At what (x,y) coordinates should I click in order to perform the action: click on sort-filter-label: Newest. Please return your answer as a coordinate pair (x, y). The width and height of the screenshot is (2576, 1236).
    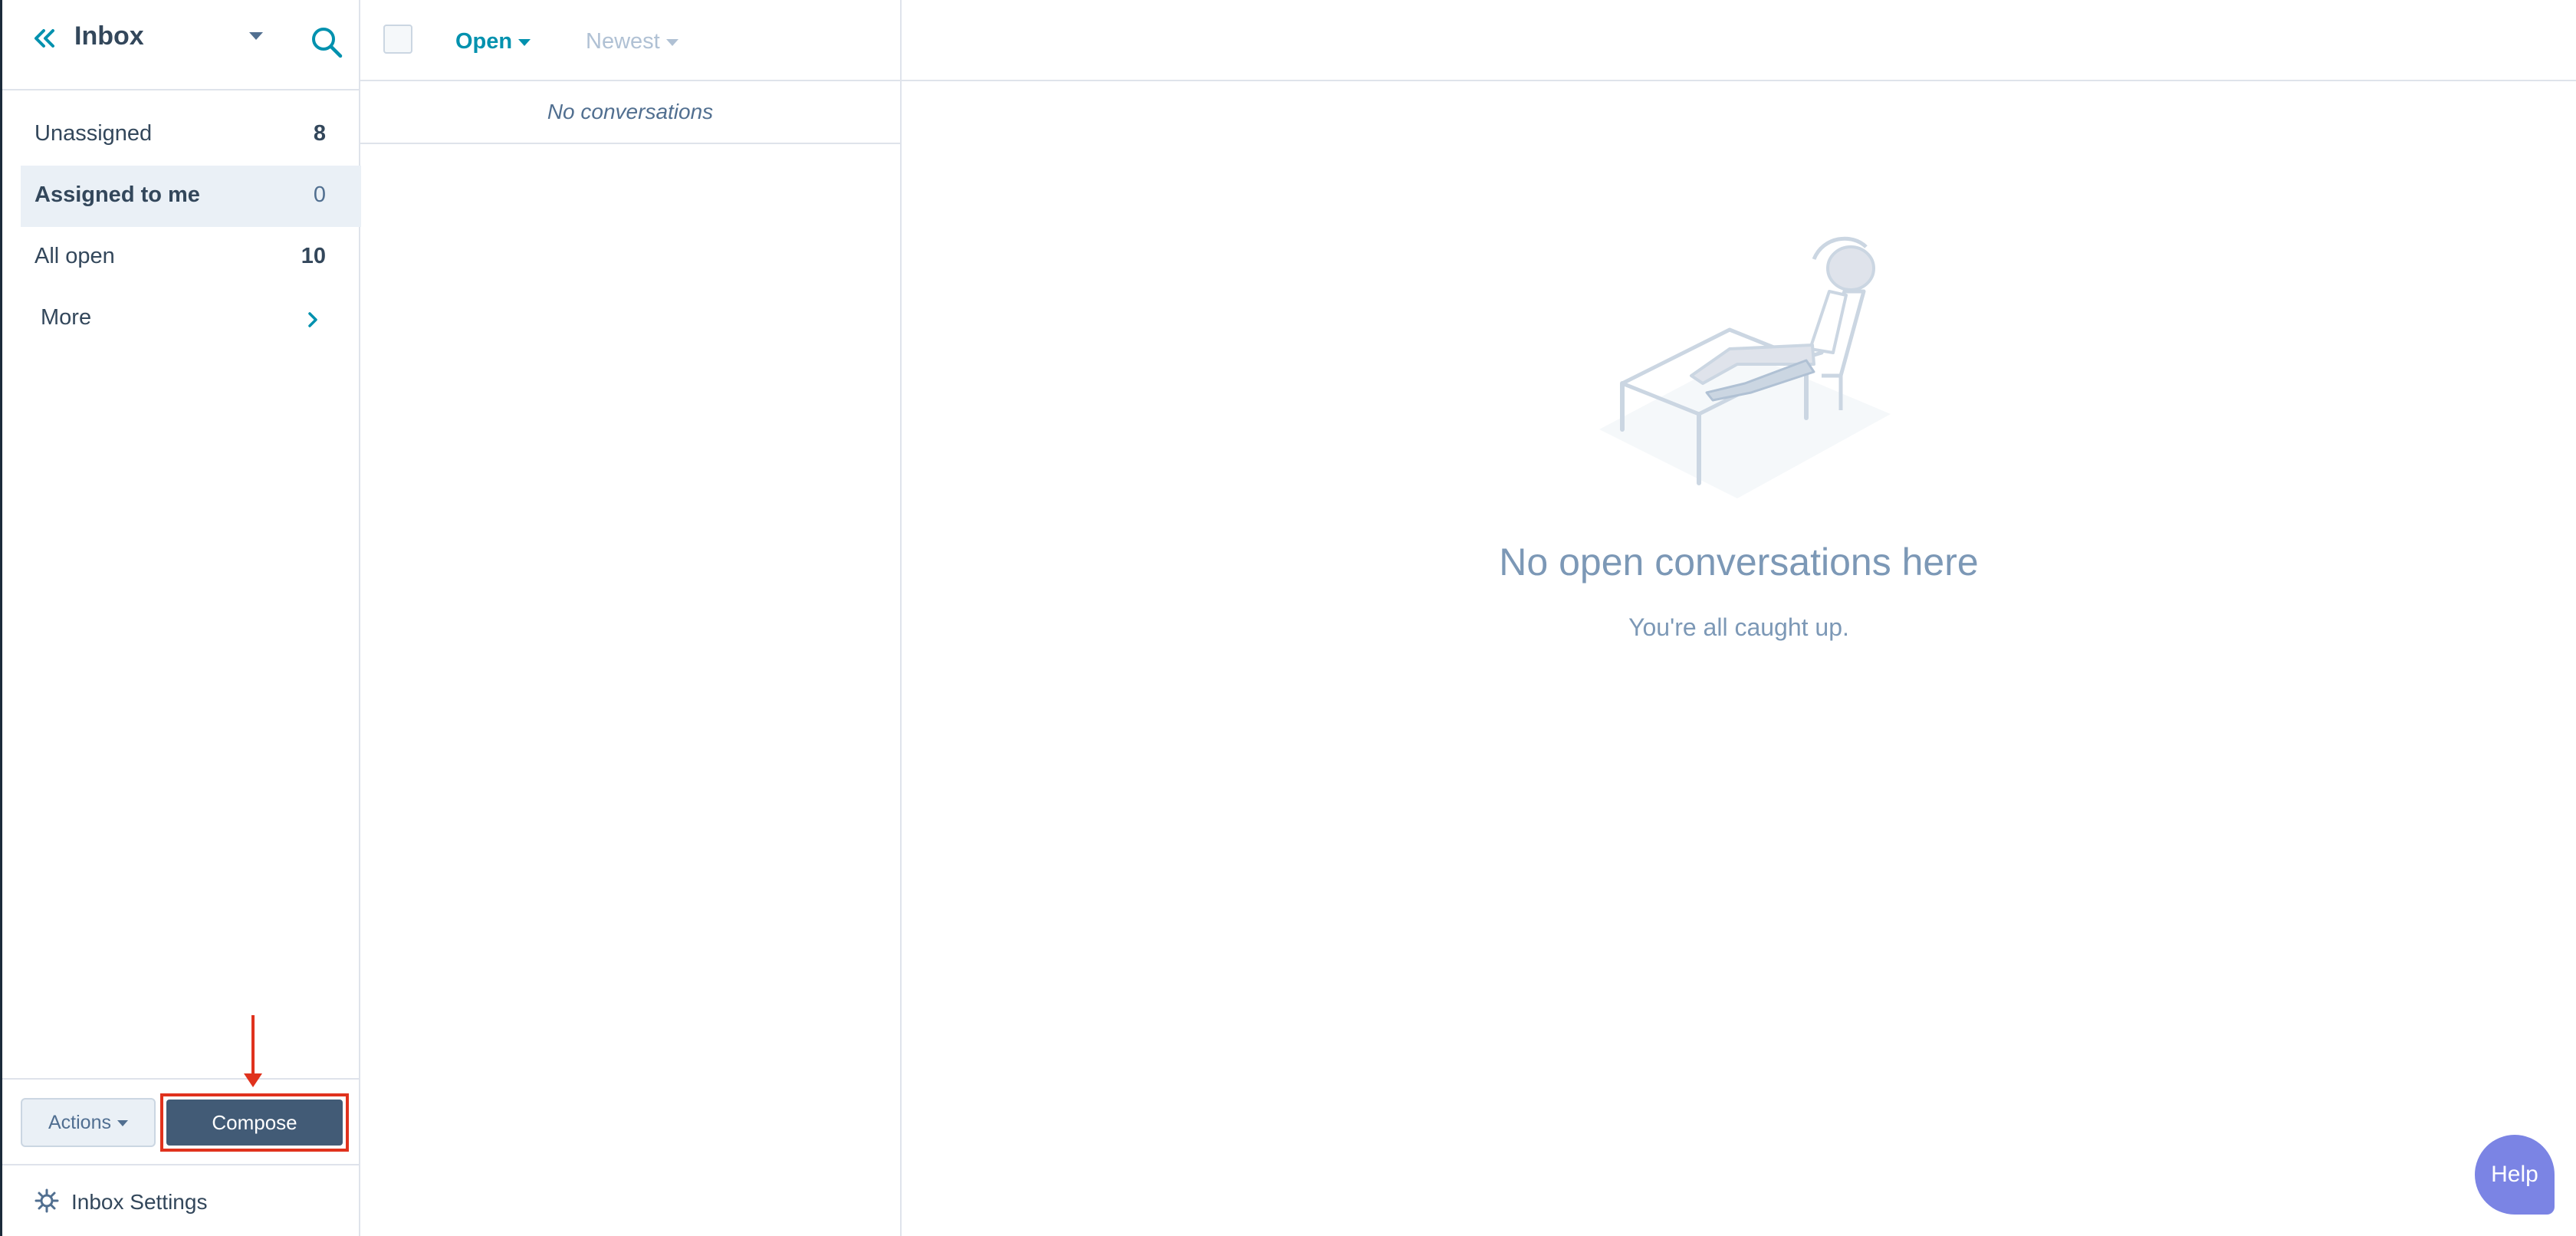
    Looking at the image, I should click on (623, 41).